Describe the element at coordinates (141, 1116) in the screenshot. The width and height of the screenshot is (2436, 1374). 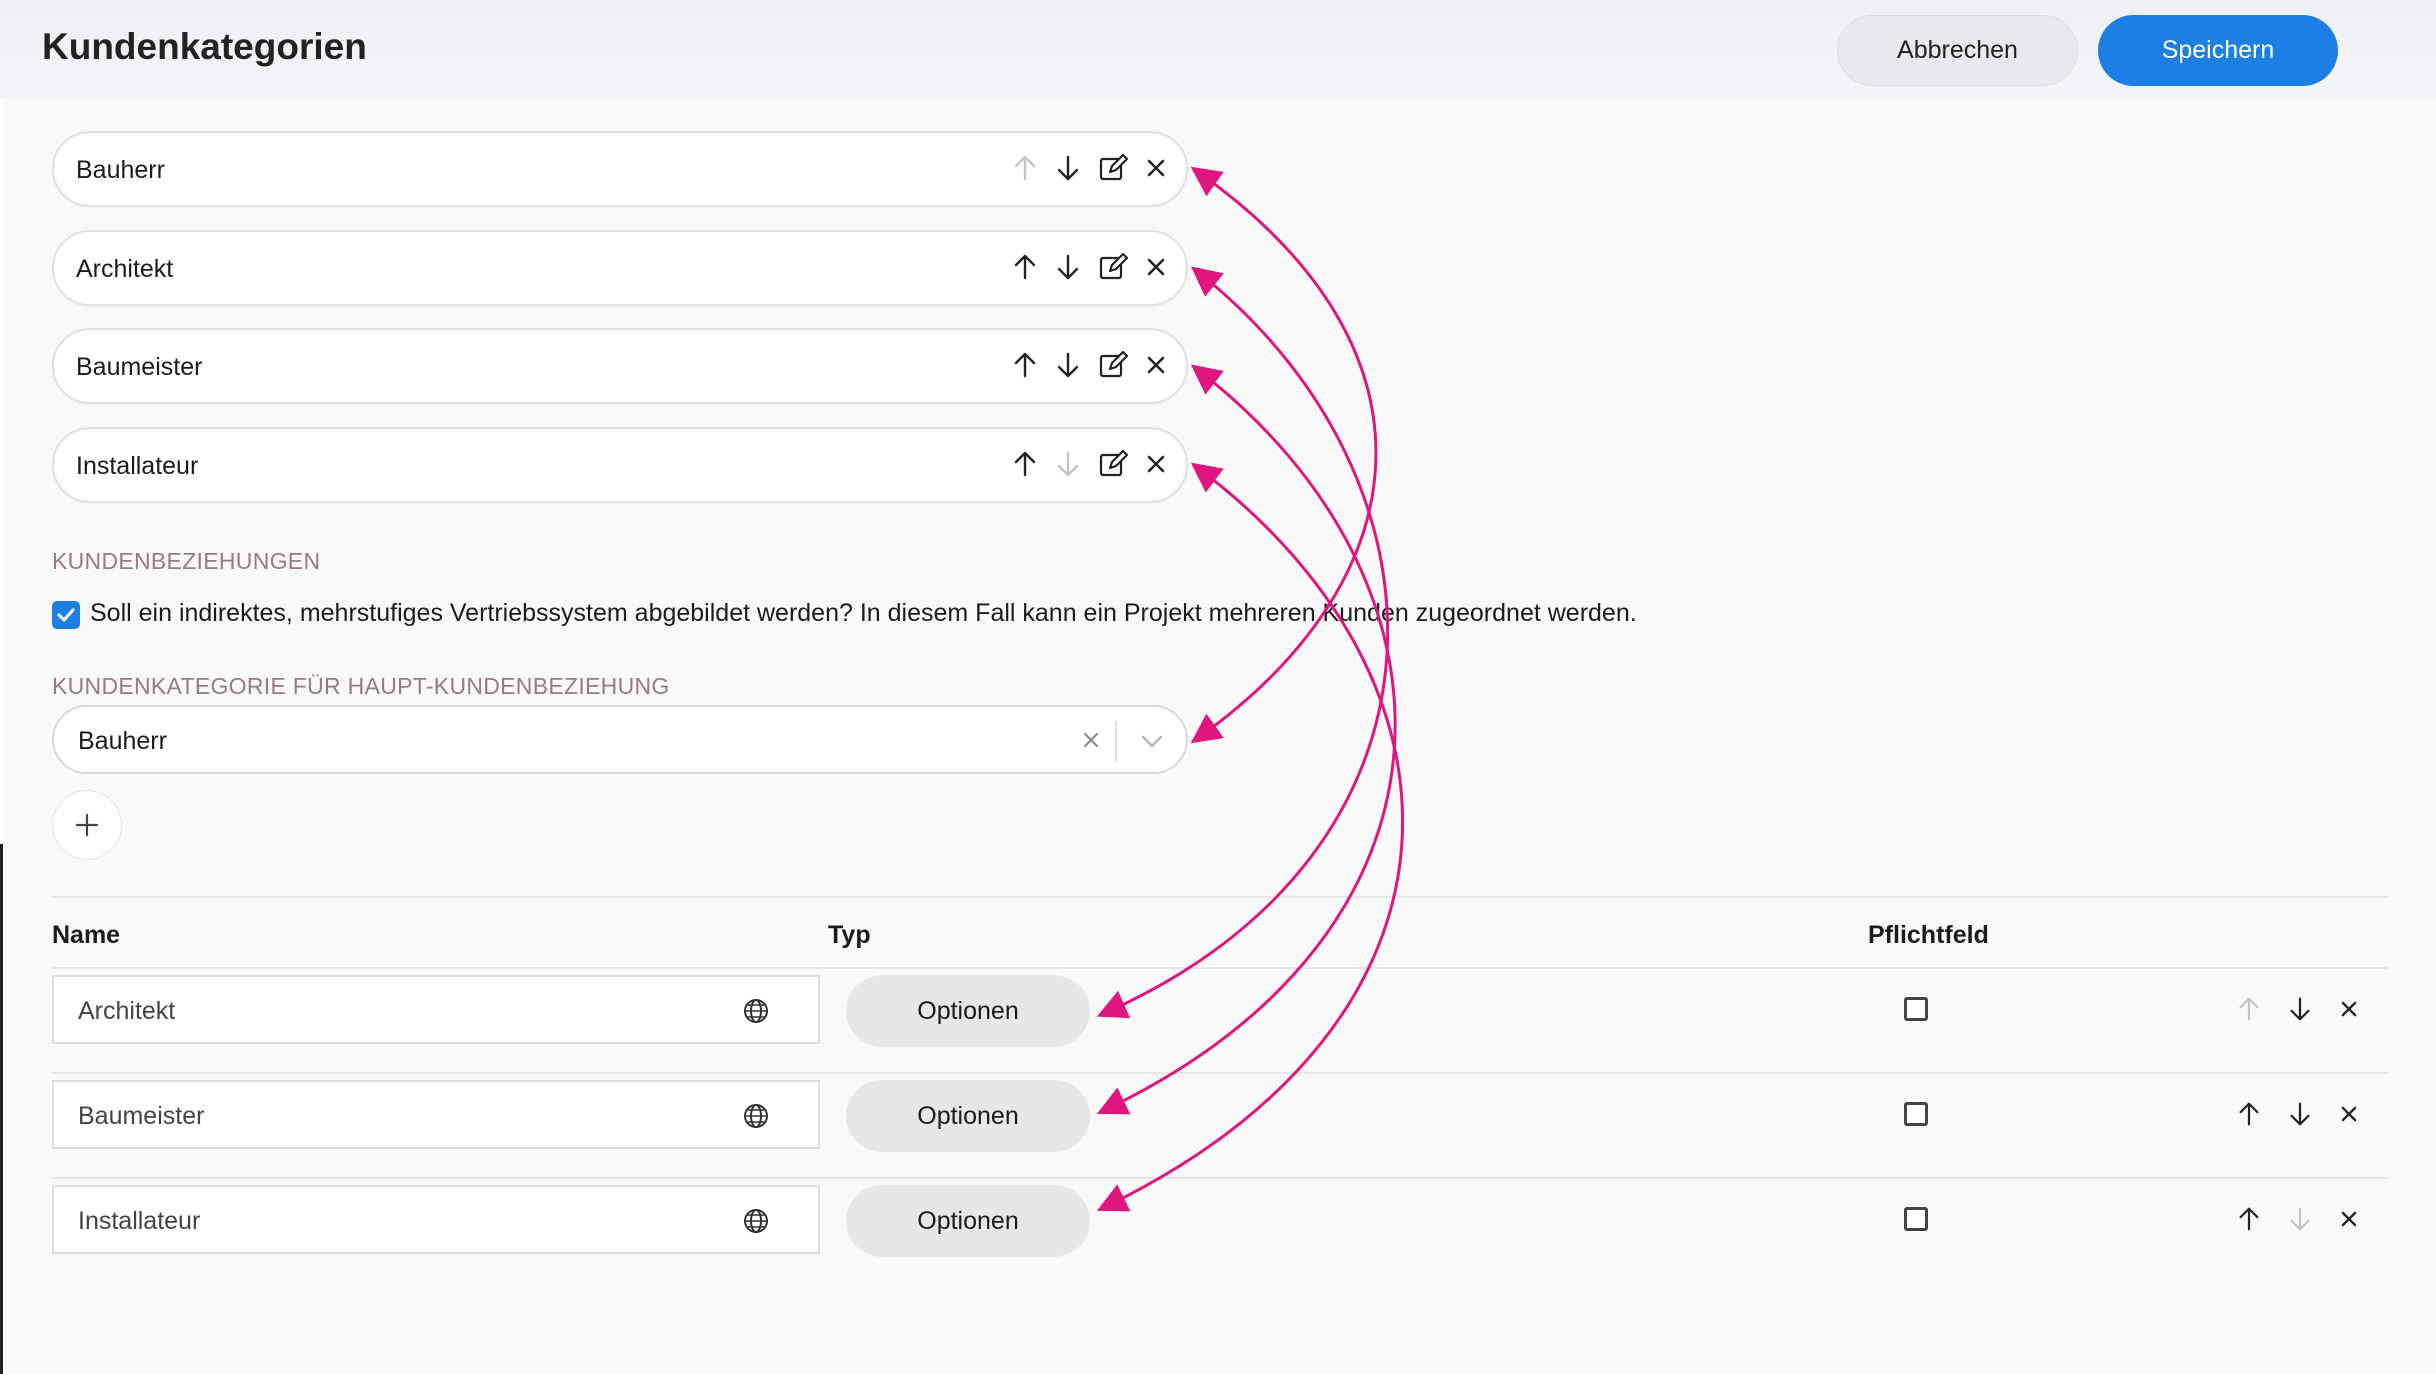
I see `name-value: Baumeister` at that location.